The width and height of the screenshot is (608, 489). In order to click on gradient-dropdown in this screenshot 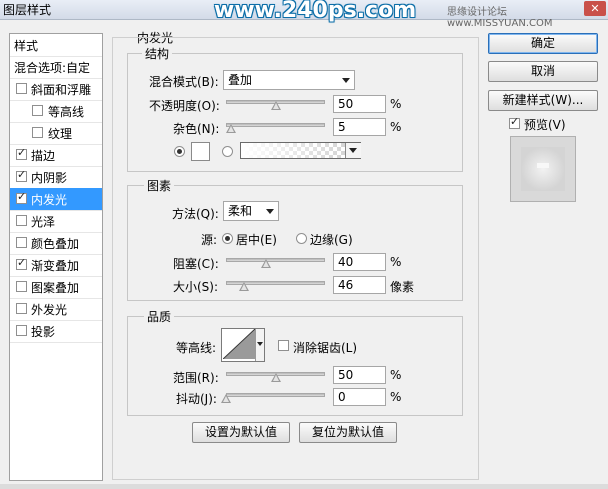, I will do `click(353, 150)`.